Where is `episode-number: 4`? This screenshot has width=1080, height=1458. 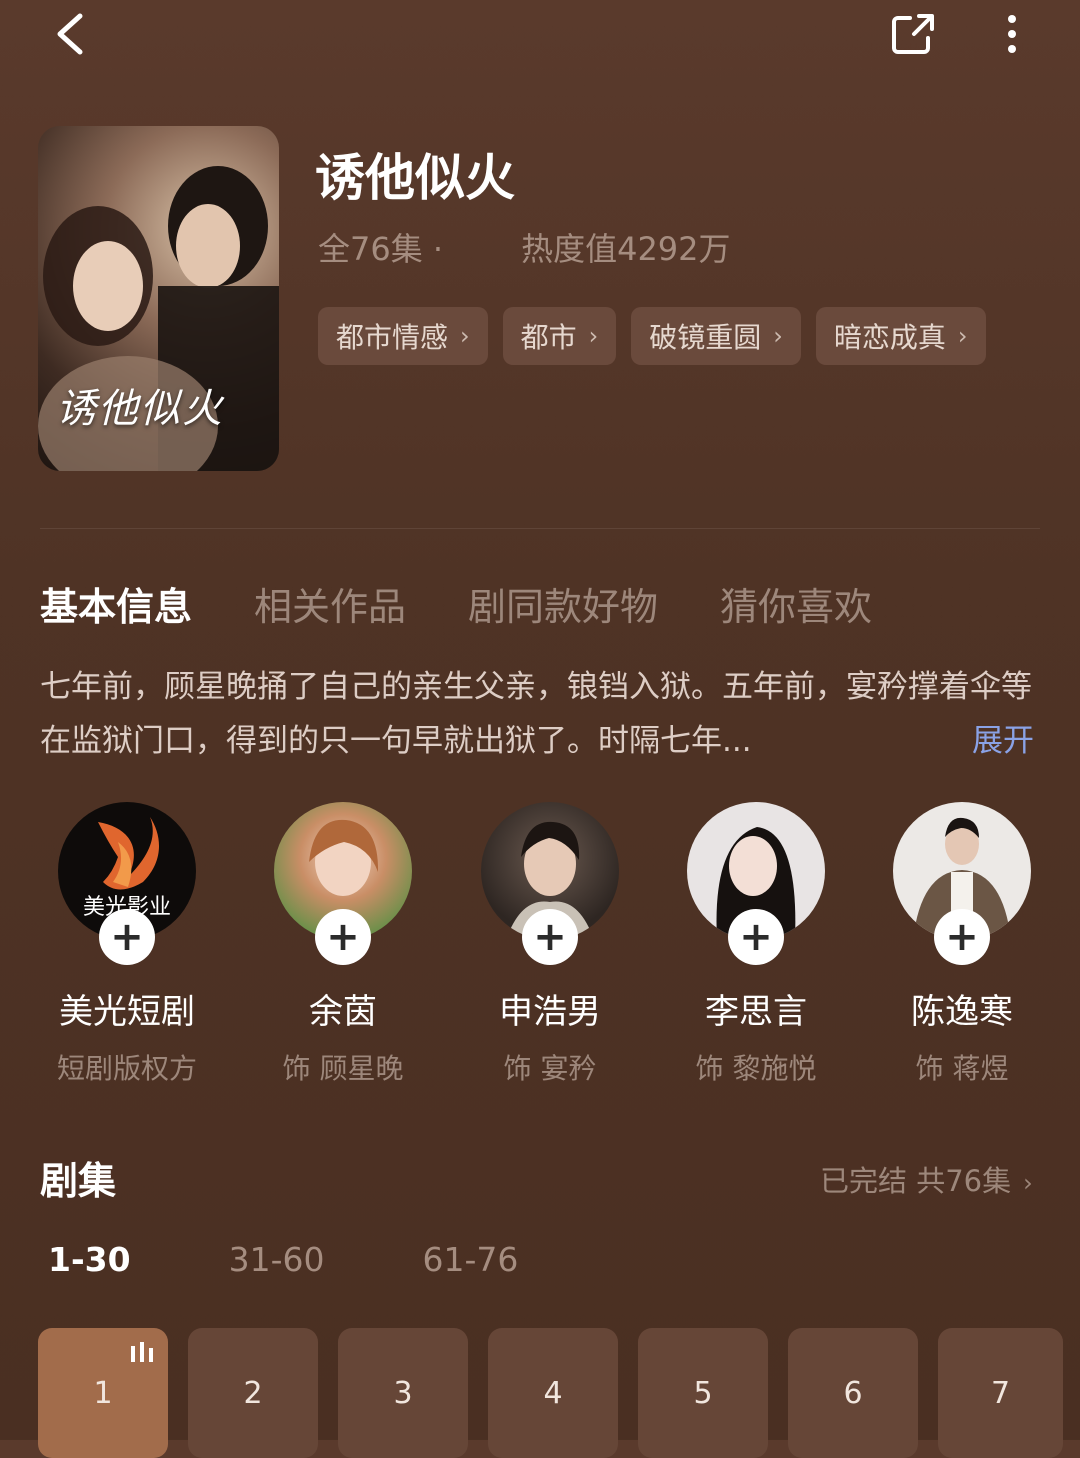
episode-number: 4 is located at coordinates (553, 1393).